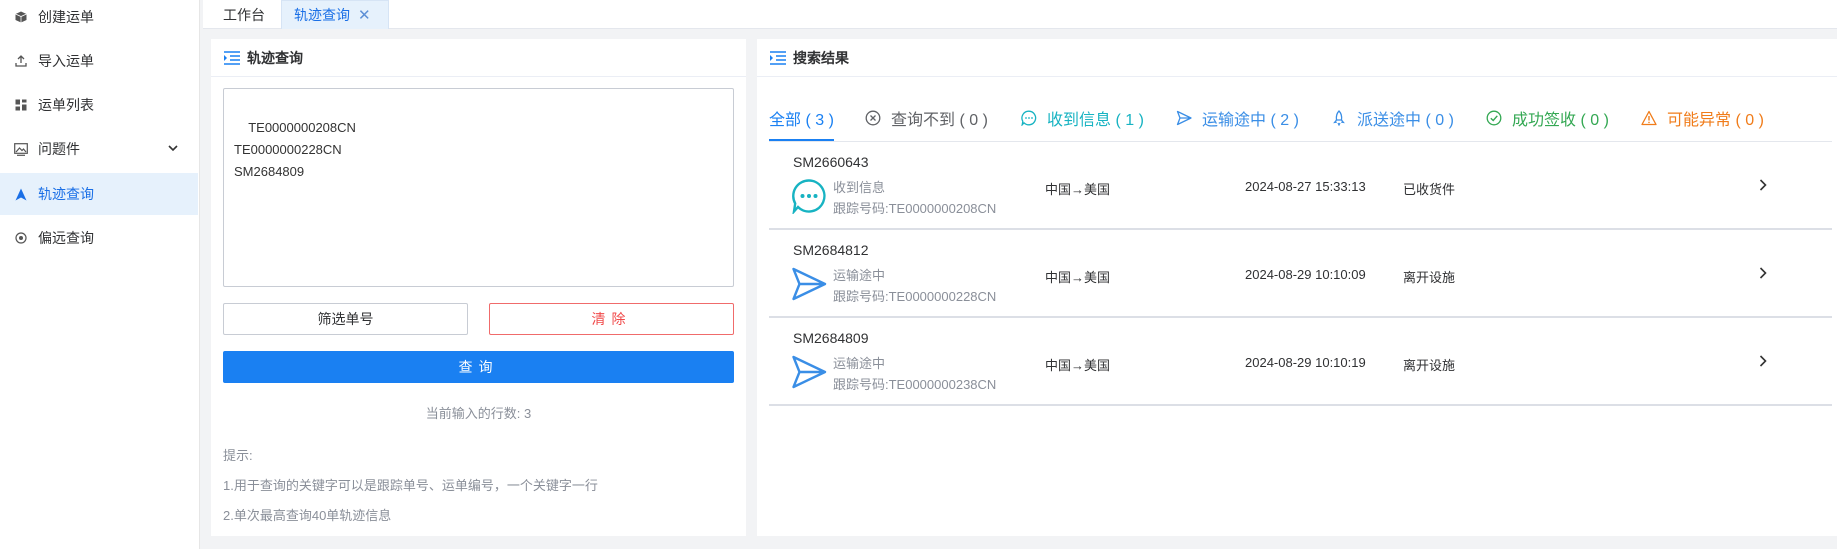 Image resolution: width=1837 pixels, height=549 pixels. I want to click on check-circle-icon, so click(1494, 118).